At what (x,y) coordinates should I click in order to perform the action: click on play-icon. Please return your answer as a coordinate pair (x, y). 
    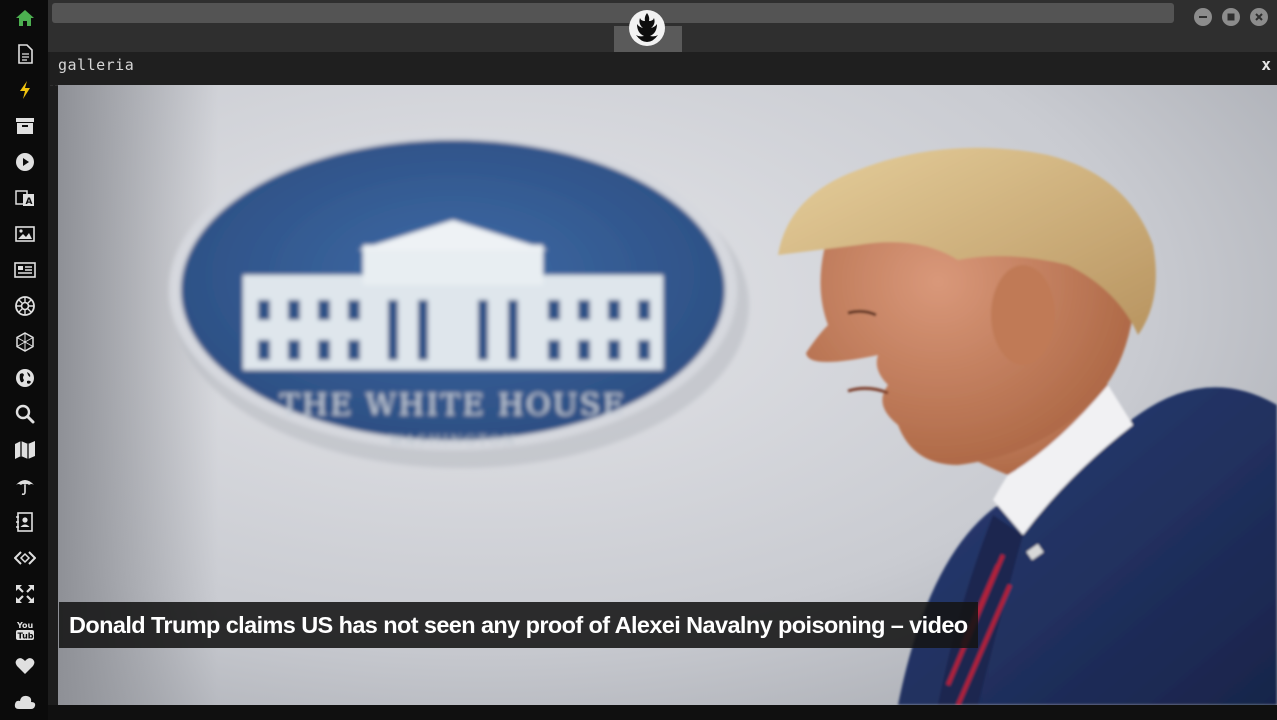
    Looking at the image, I should click on (25, 162).